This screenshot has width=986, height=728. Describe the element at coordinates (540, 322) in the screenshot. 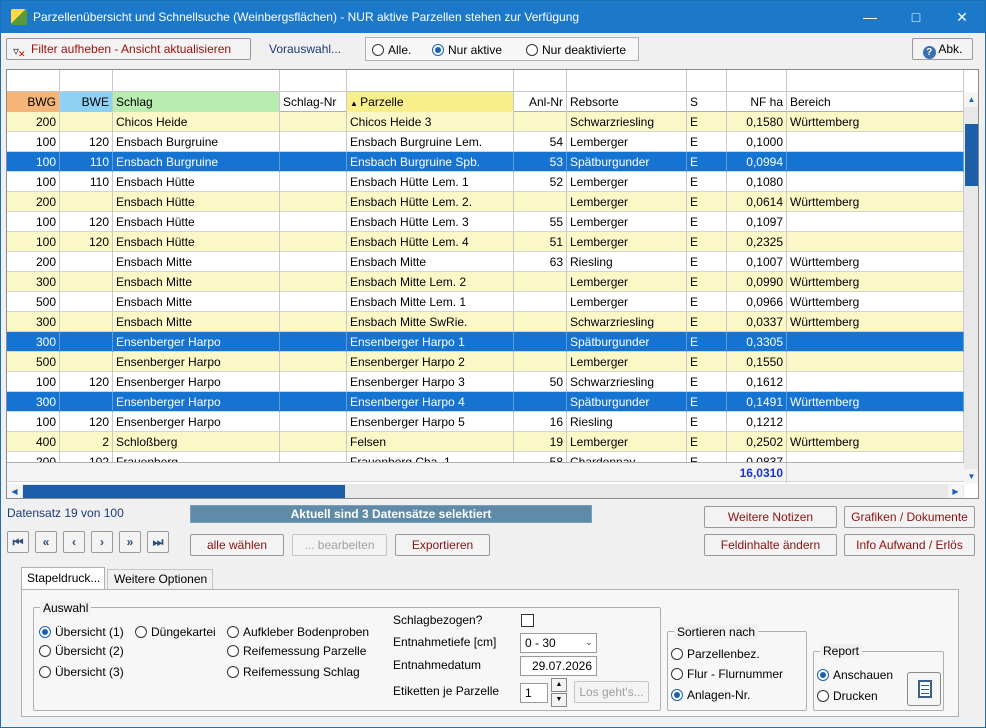

I see `cell-anlnr` at that location.